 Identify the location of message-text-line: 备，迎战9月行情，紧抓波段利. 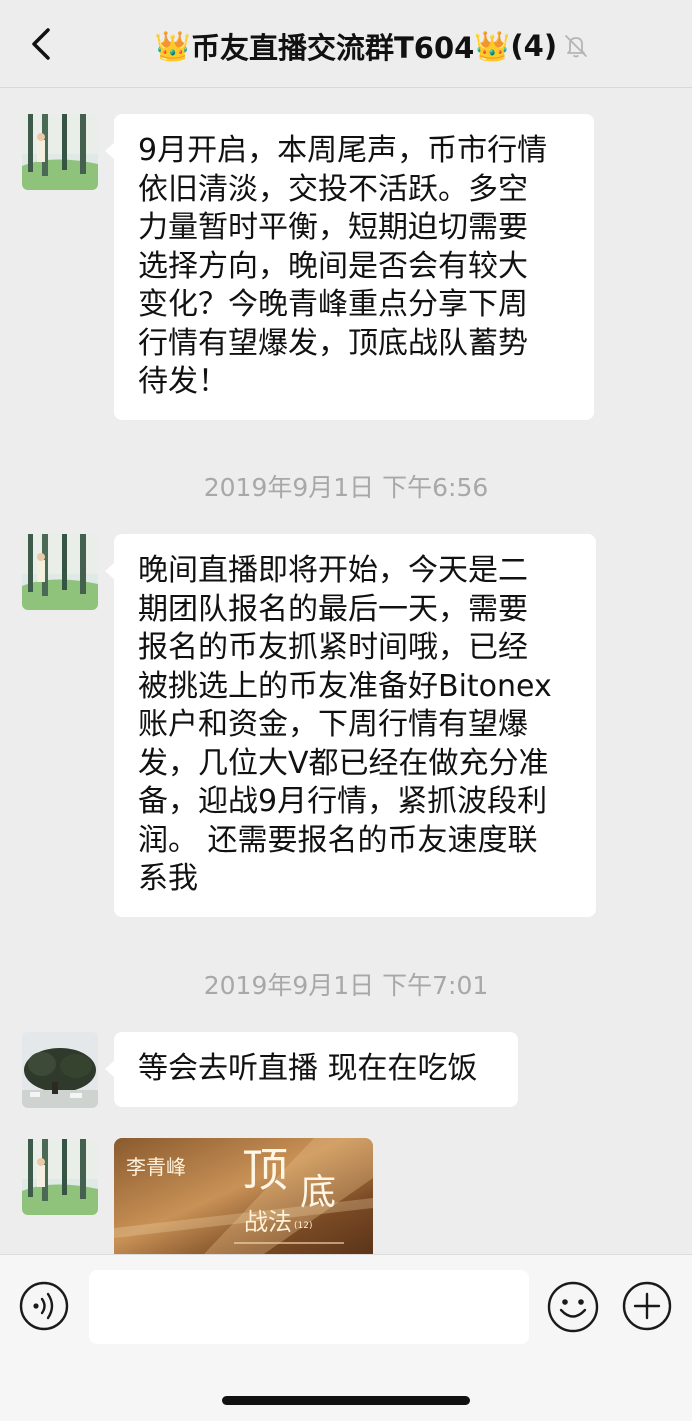
(343, 801).